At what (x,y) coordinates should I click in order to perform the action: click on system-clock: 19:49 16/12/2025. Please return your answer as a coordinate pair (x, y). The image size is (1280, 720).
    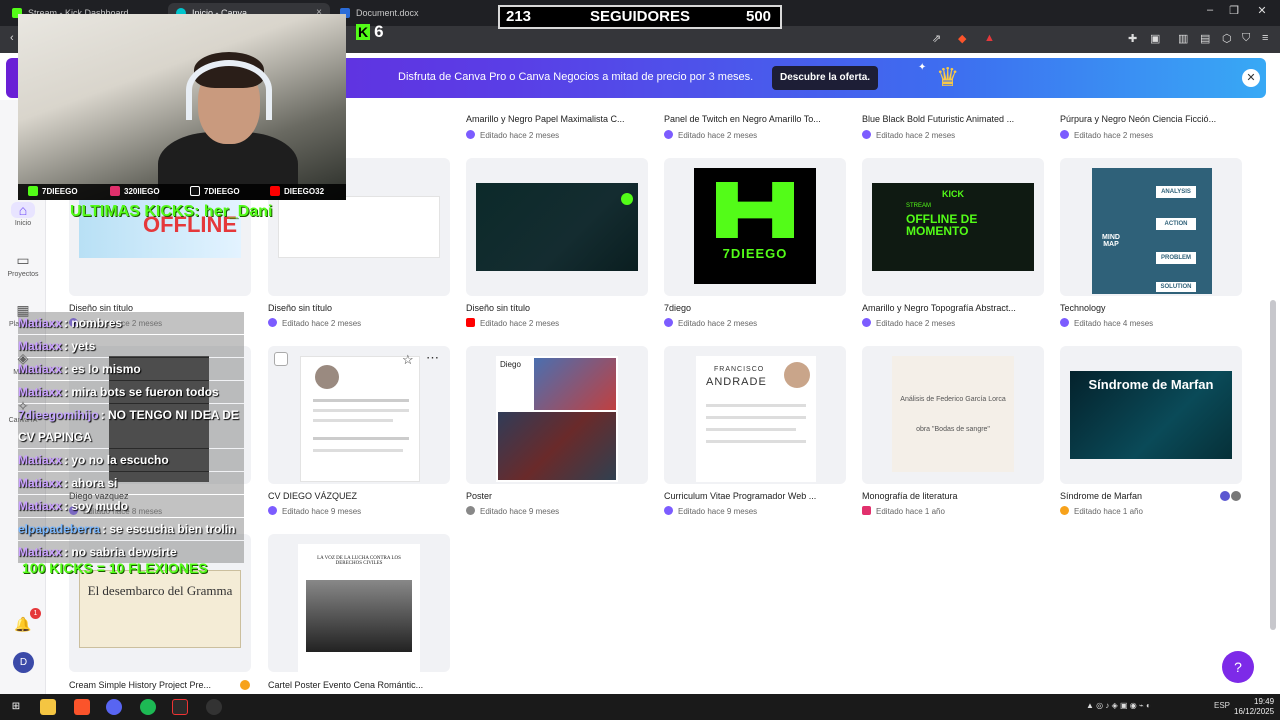
    Looking at the image, I should click on (1254, 707).